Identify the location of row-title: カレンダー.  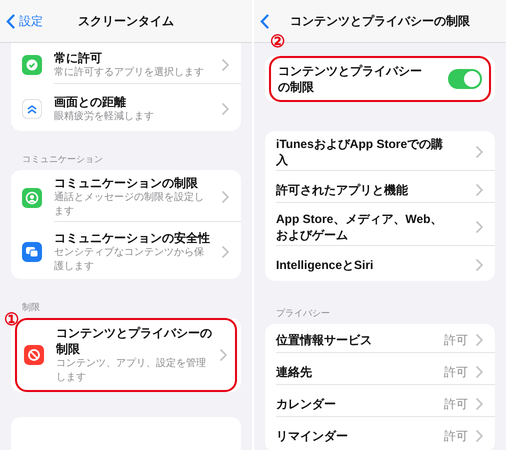
(306, 404).